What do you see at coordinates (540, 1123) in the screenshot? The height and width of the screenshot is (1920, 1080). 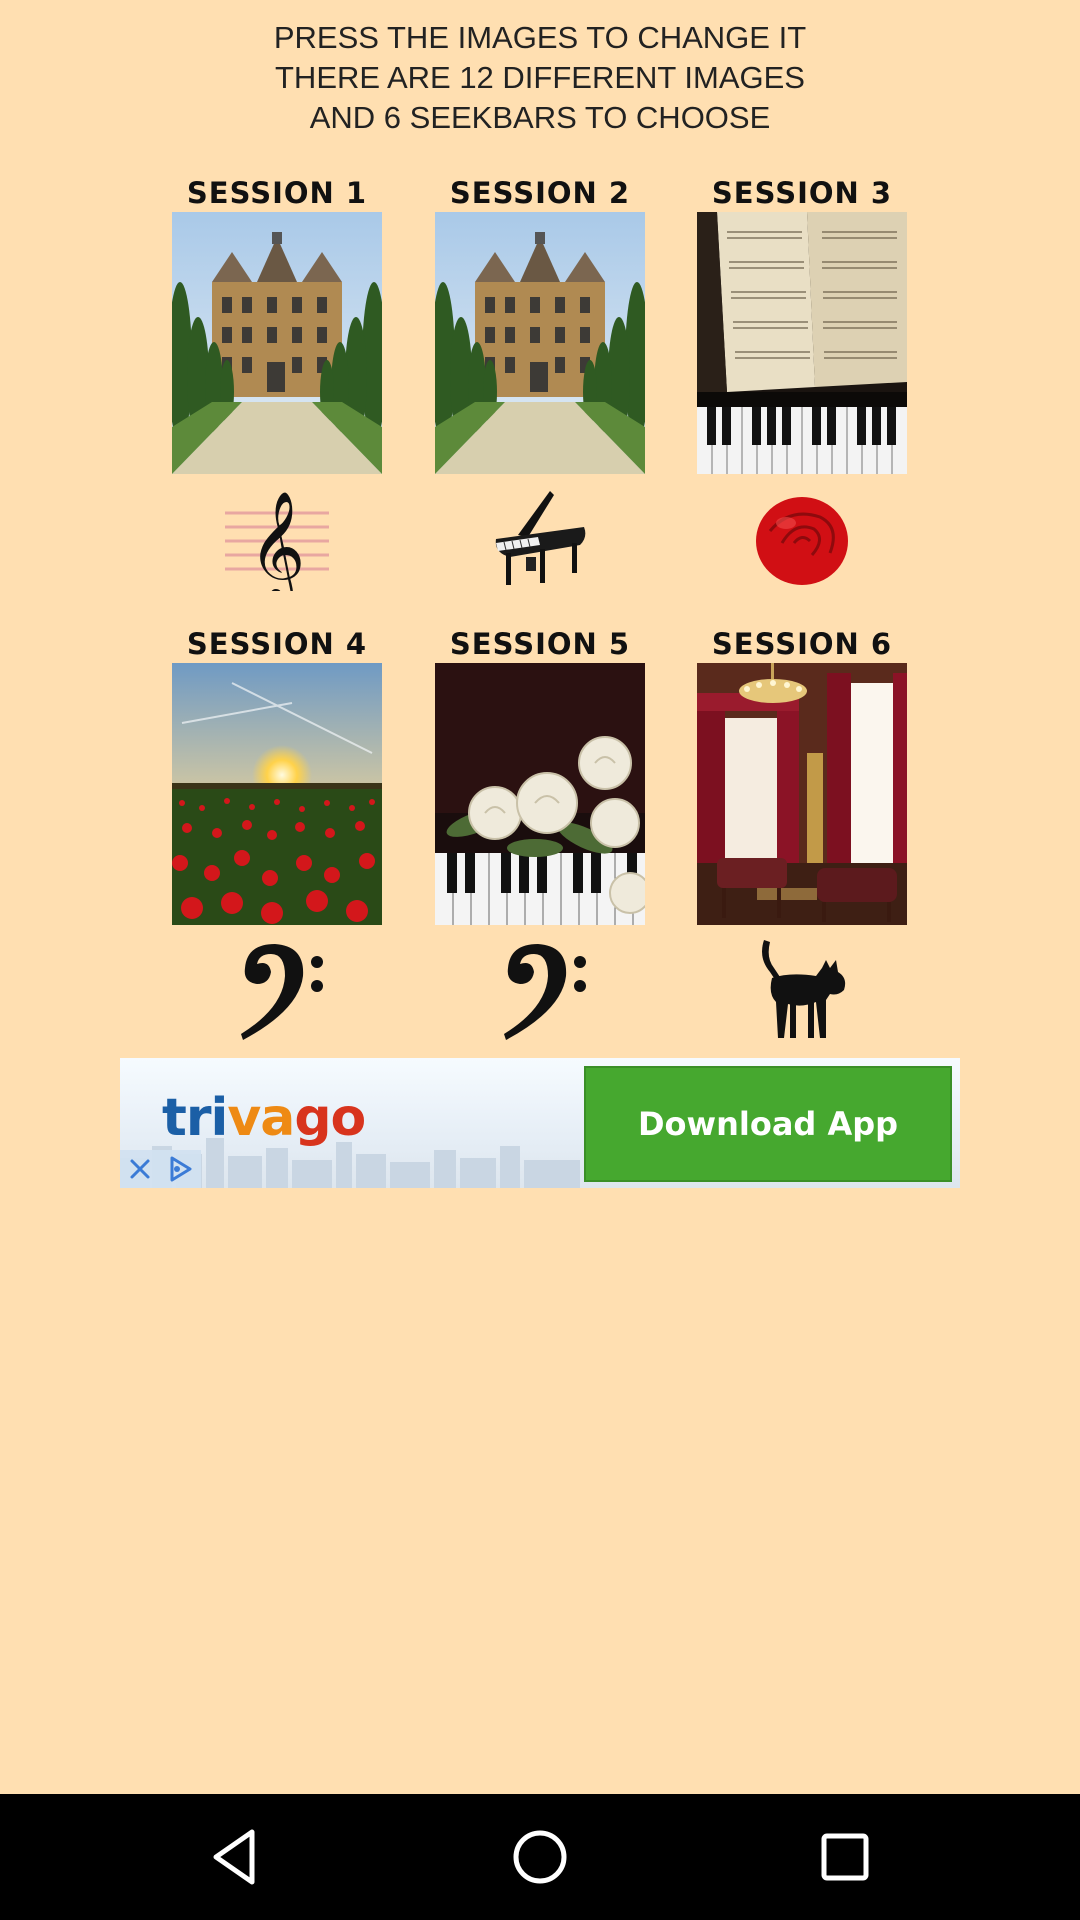 I see `ad-banner: trivago Download App` at bounding box center [540, 1123].